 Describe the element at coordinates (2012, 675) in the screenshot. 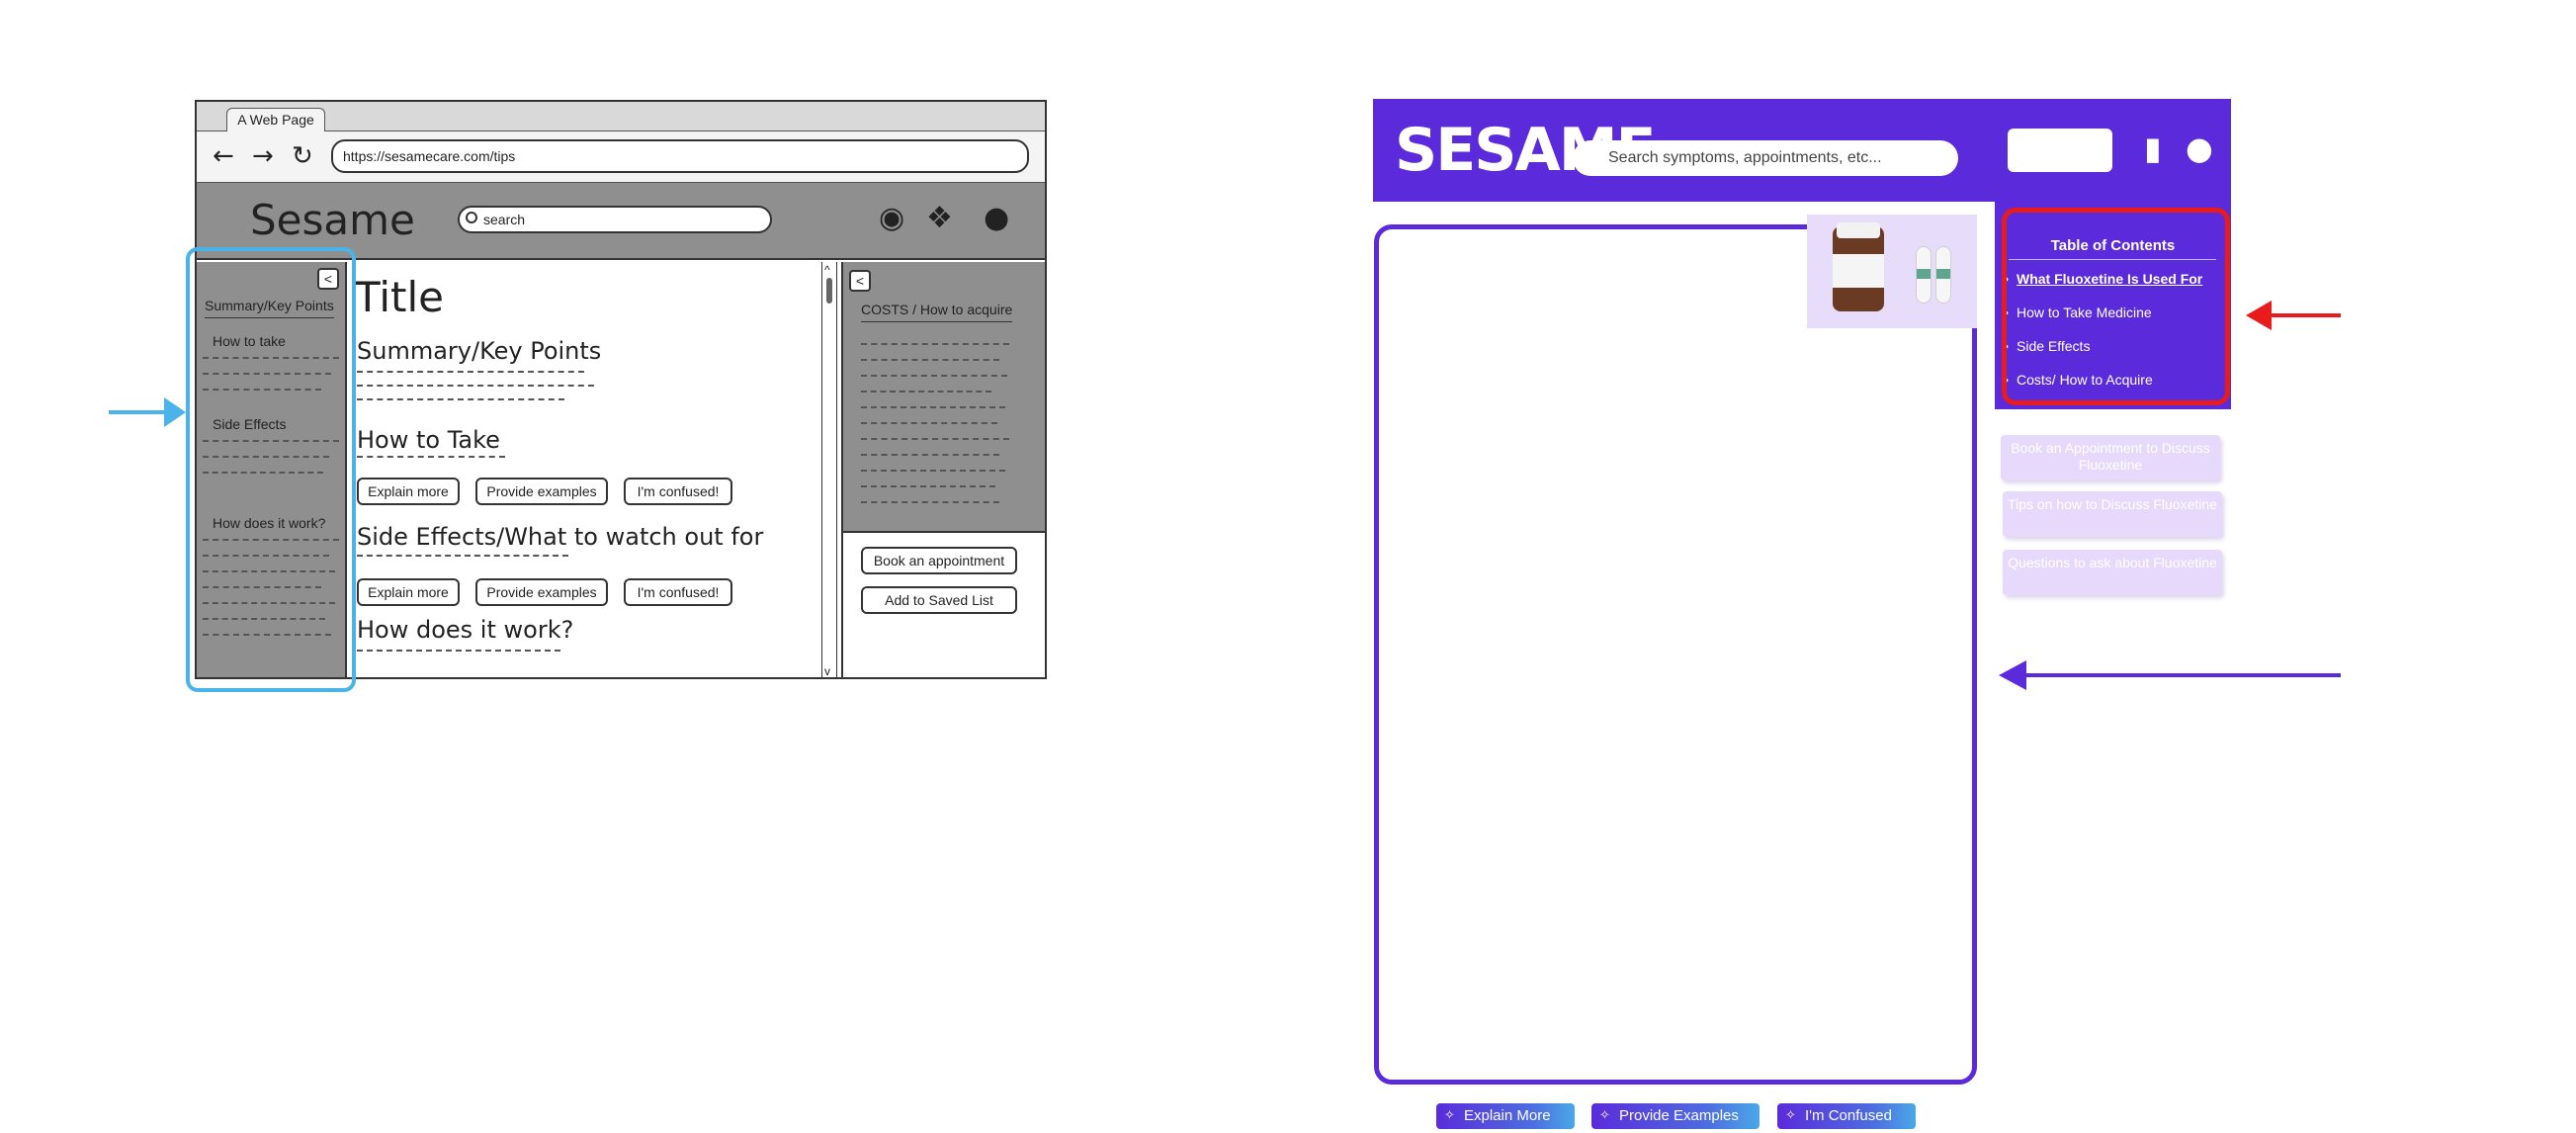

I see `purple-arrow-head-icon` at that location.